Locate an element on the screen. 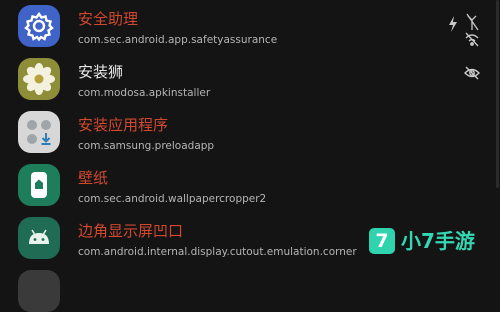  watermark-badge: 7 is located at coordinates (382, 241).